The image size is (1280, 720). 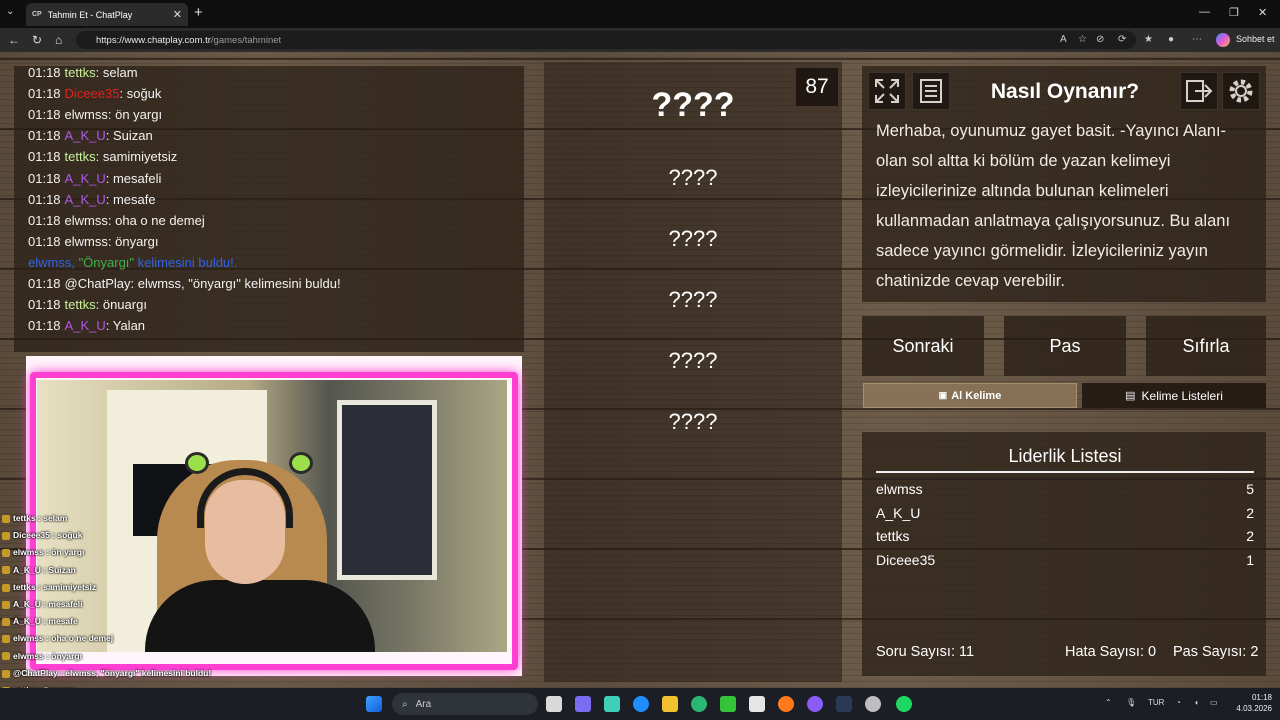 I want to click on player-name: tettks, so click(x=893, y=536).